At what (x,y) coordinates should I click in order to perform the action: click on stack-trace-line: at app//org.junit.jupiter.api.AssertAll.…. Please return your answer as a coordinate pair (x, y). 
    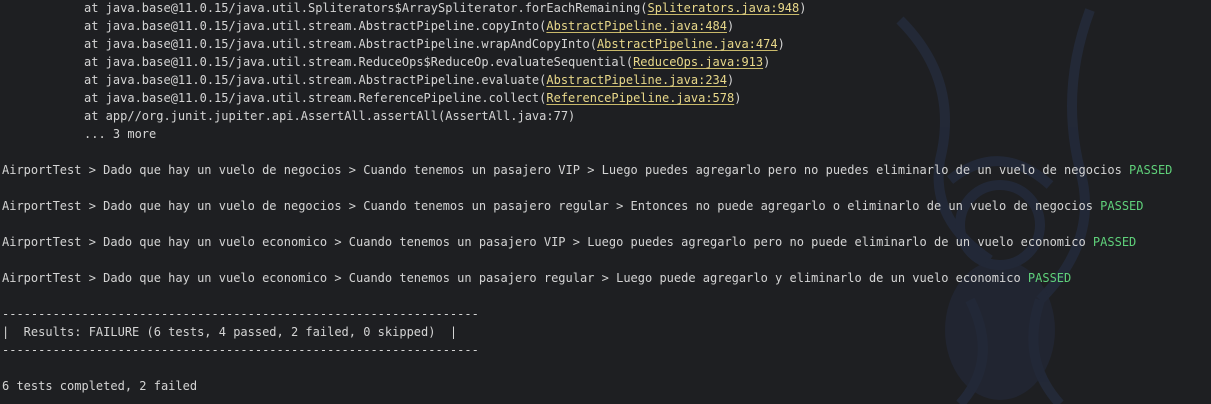
    Looking at the image, I should click on (330, 116).